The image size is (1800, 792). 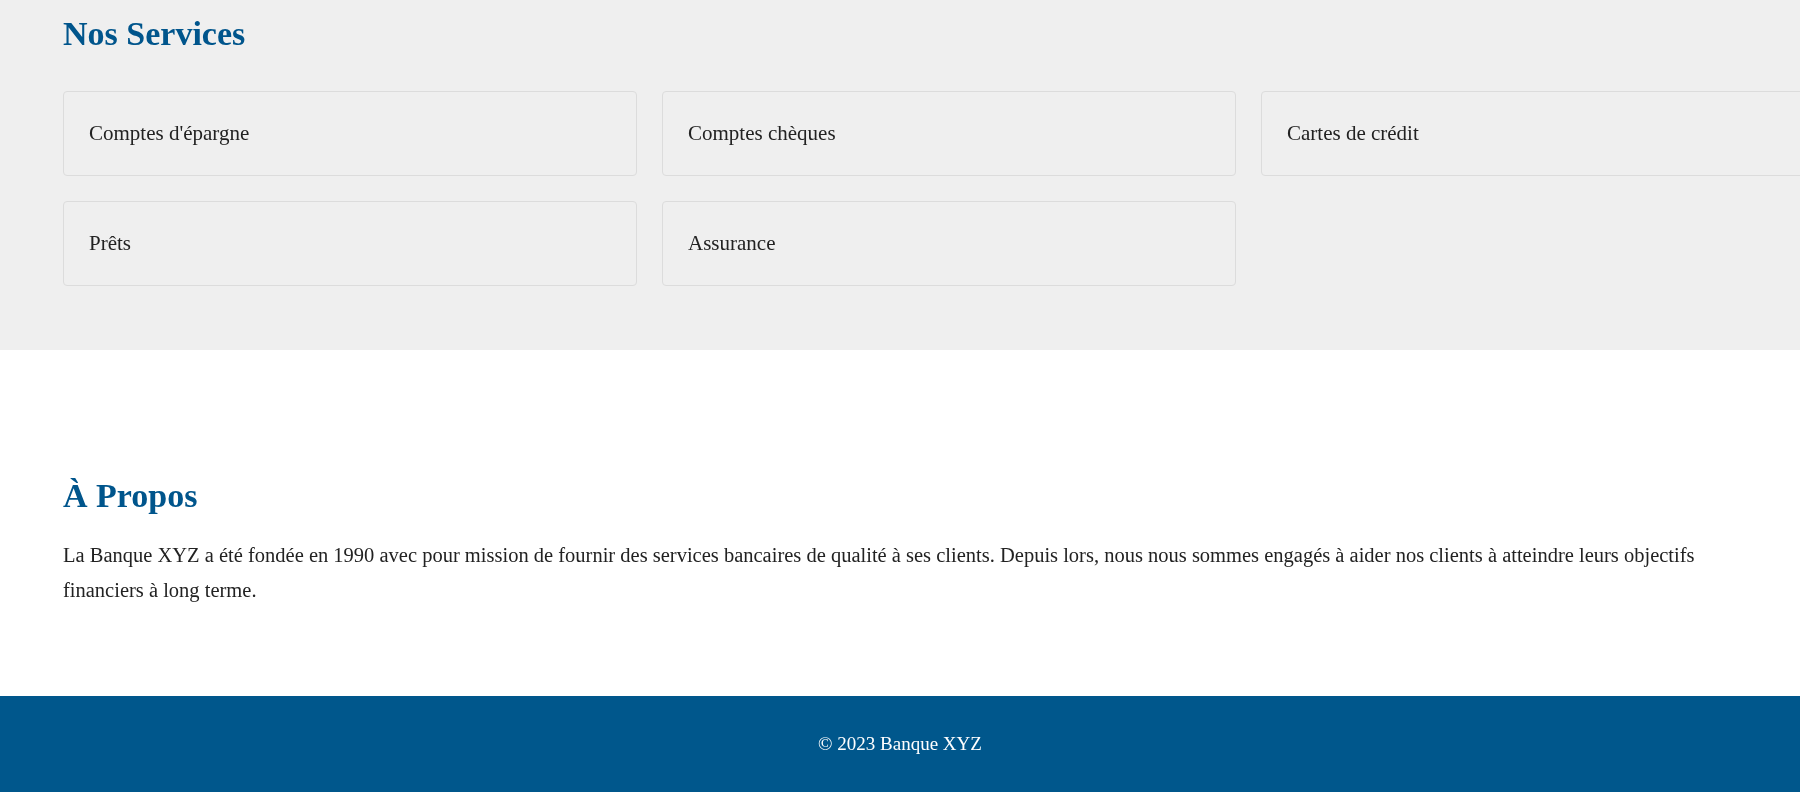 What do you see at coordinates (1530, 133) in the screenshot?
I see `service-card: Cartes de crédit` at bounding box center [1530, 133].